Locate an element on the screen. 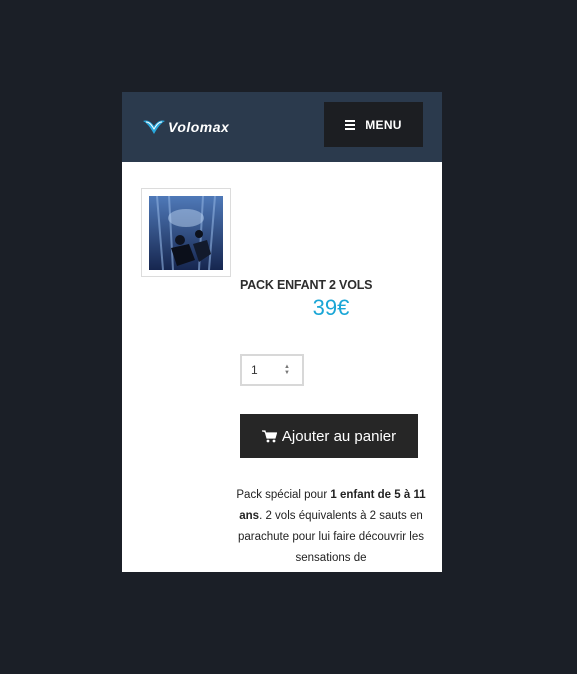 Image resolution: width=577 pixels, height=674 pixels. product-title: PACK ENFANT 2 VOLS is located at coordinates (306, 285).